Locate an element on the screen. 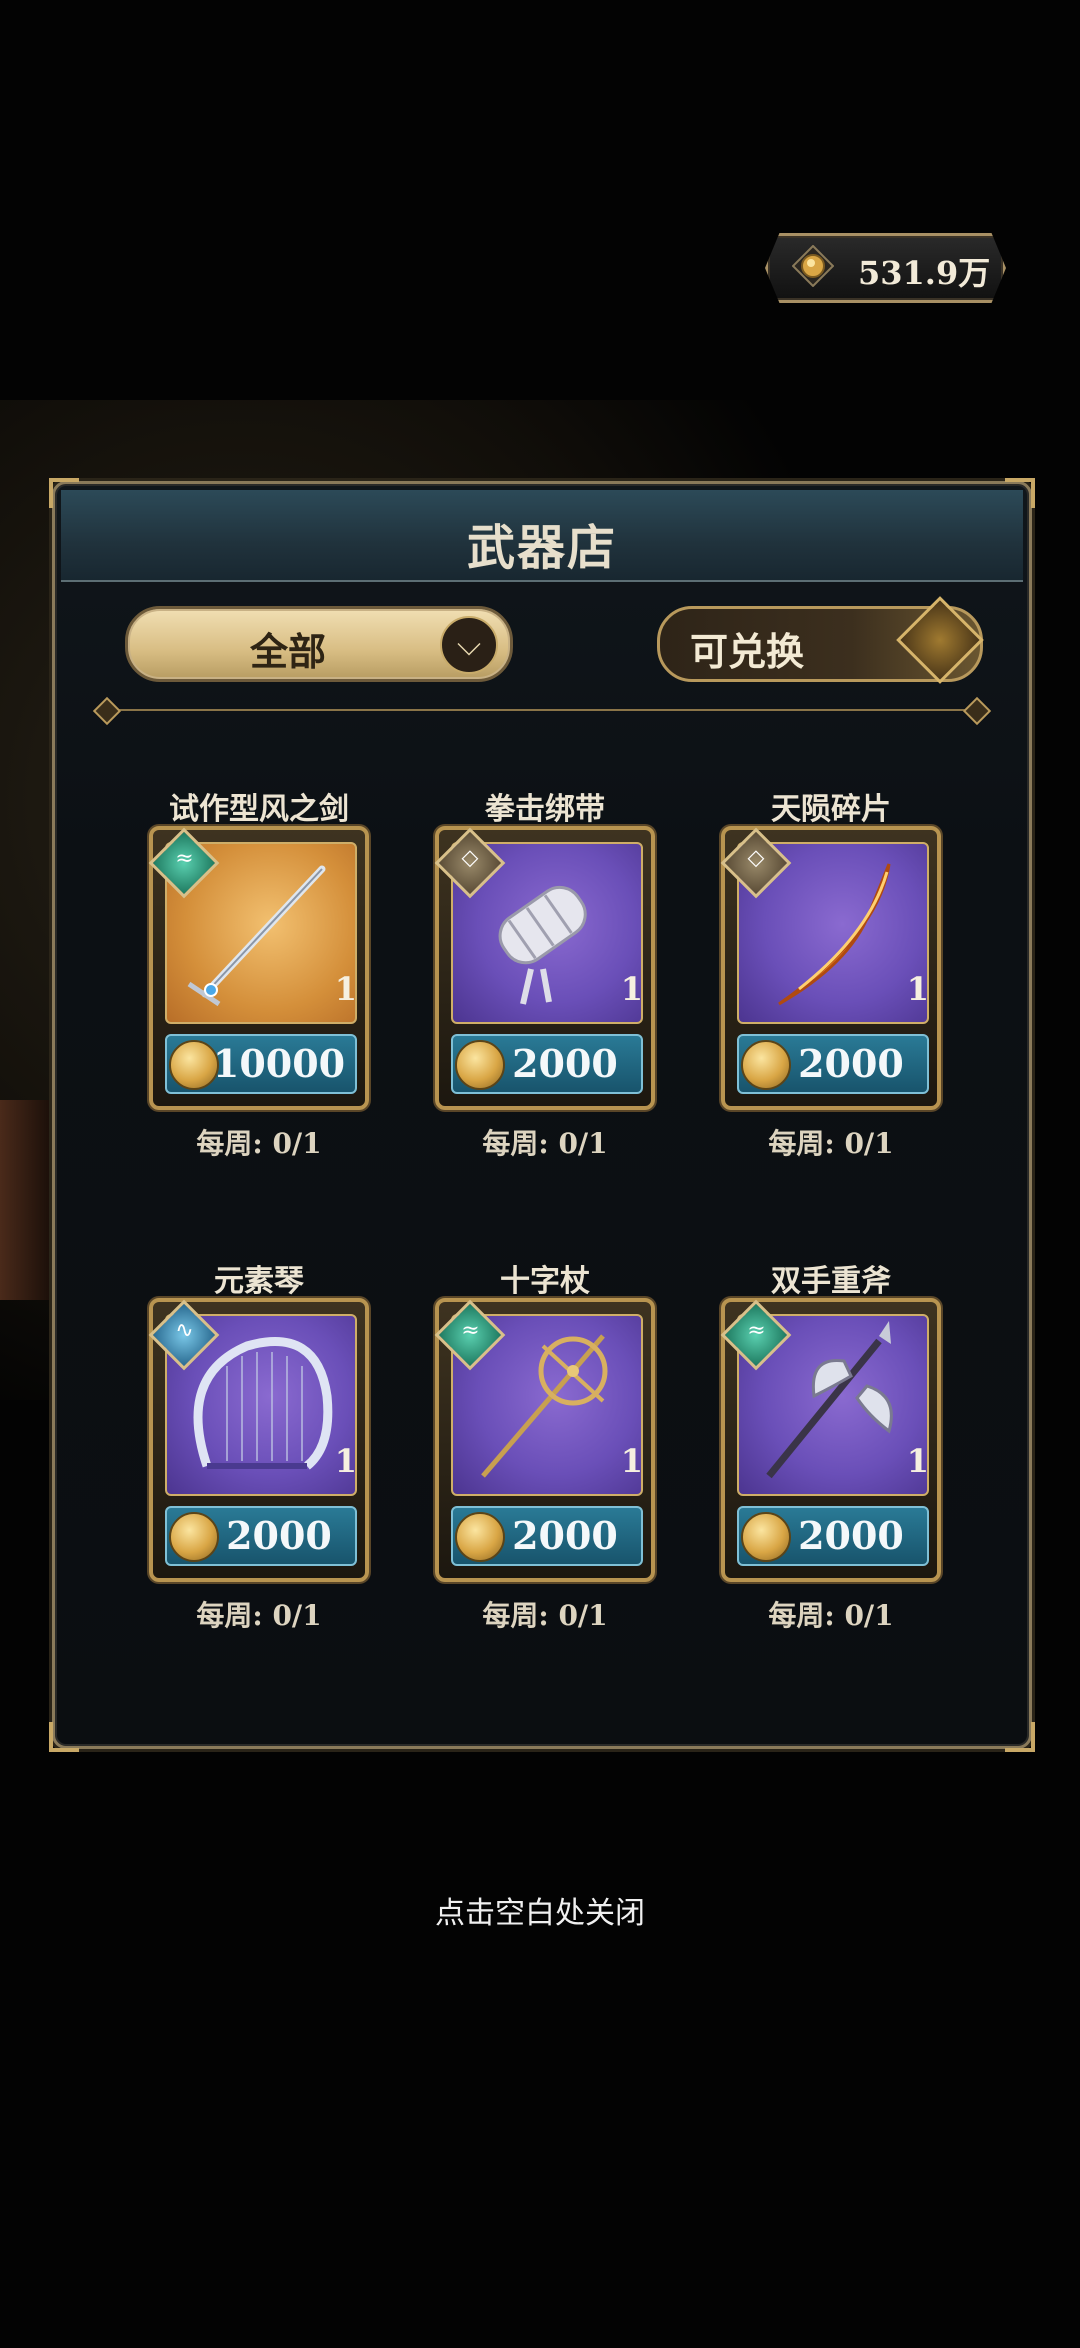  chevron-down-icon: ⌵ is located at coordinates (469, 645).